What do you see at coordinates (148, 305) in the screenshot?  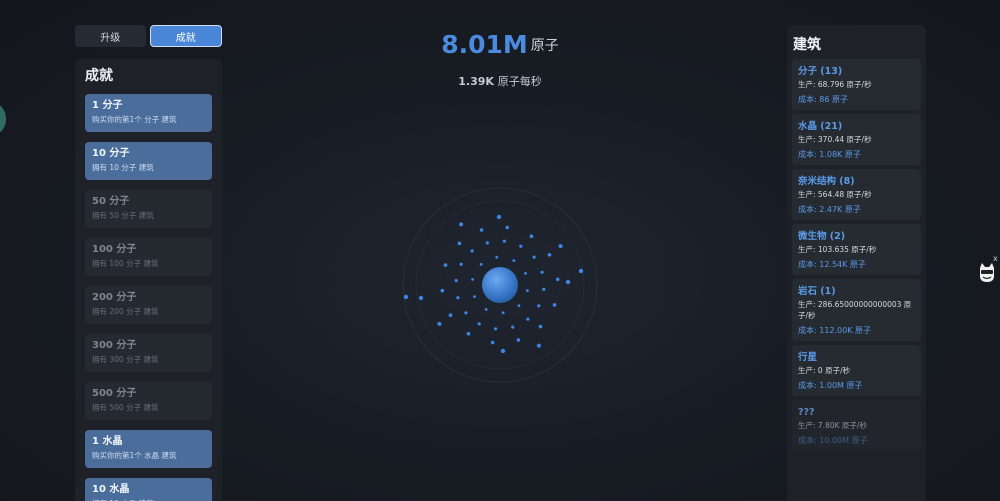 I see `achievement-card: 200 分子 拥有 200 分子 建筑` at bounding box center [148, 305].